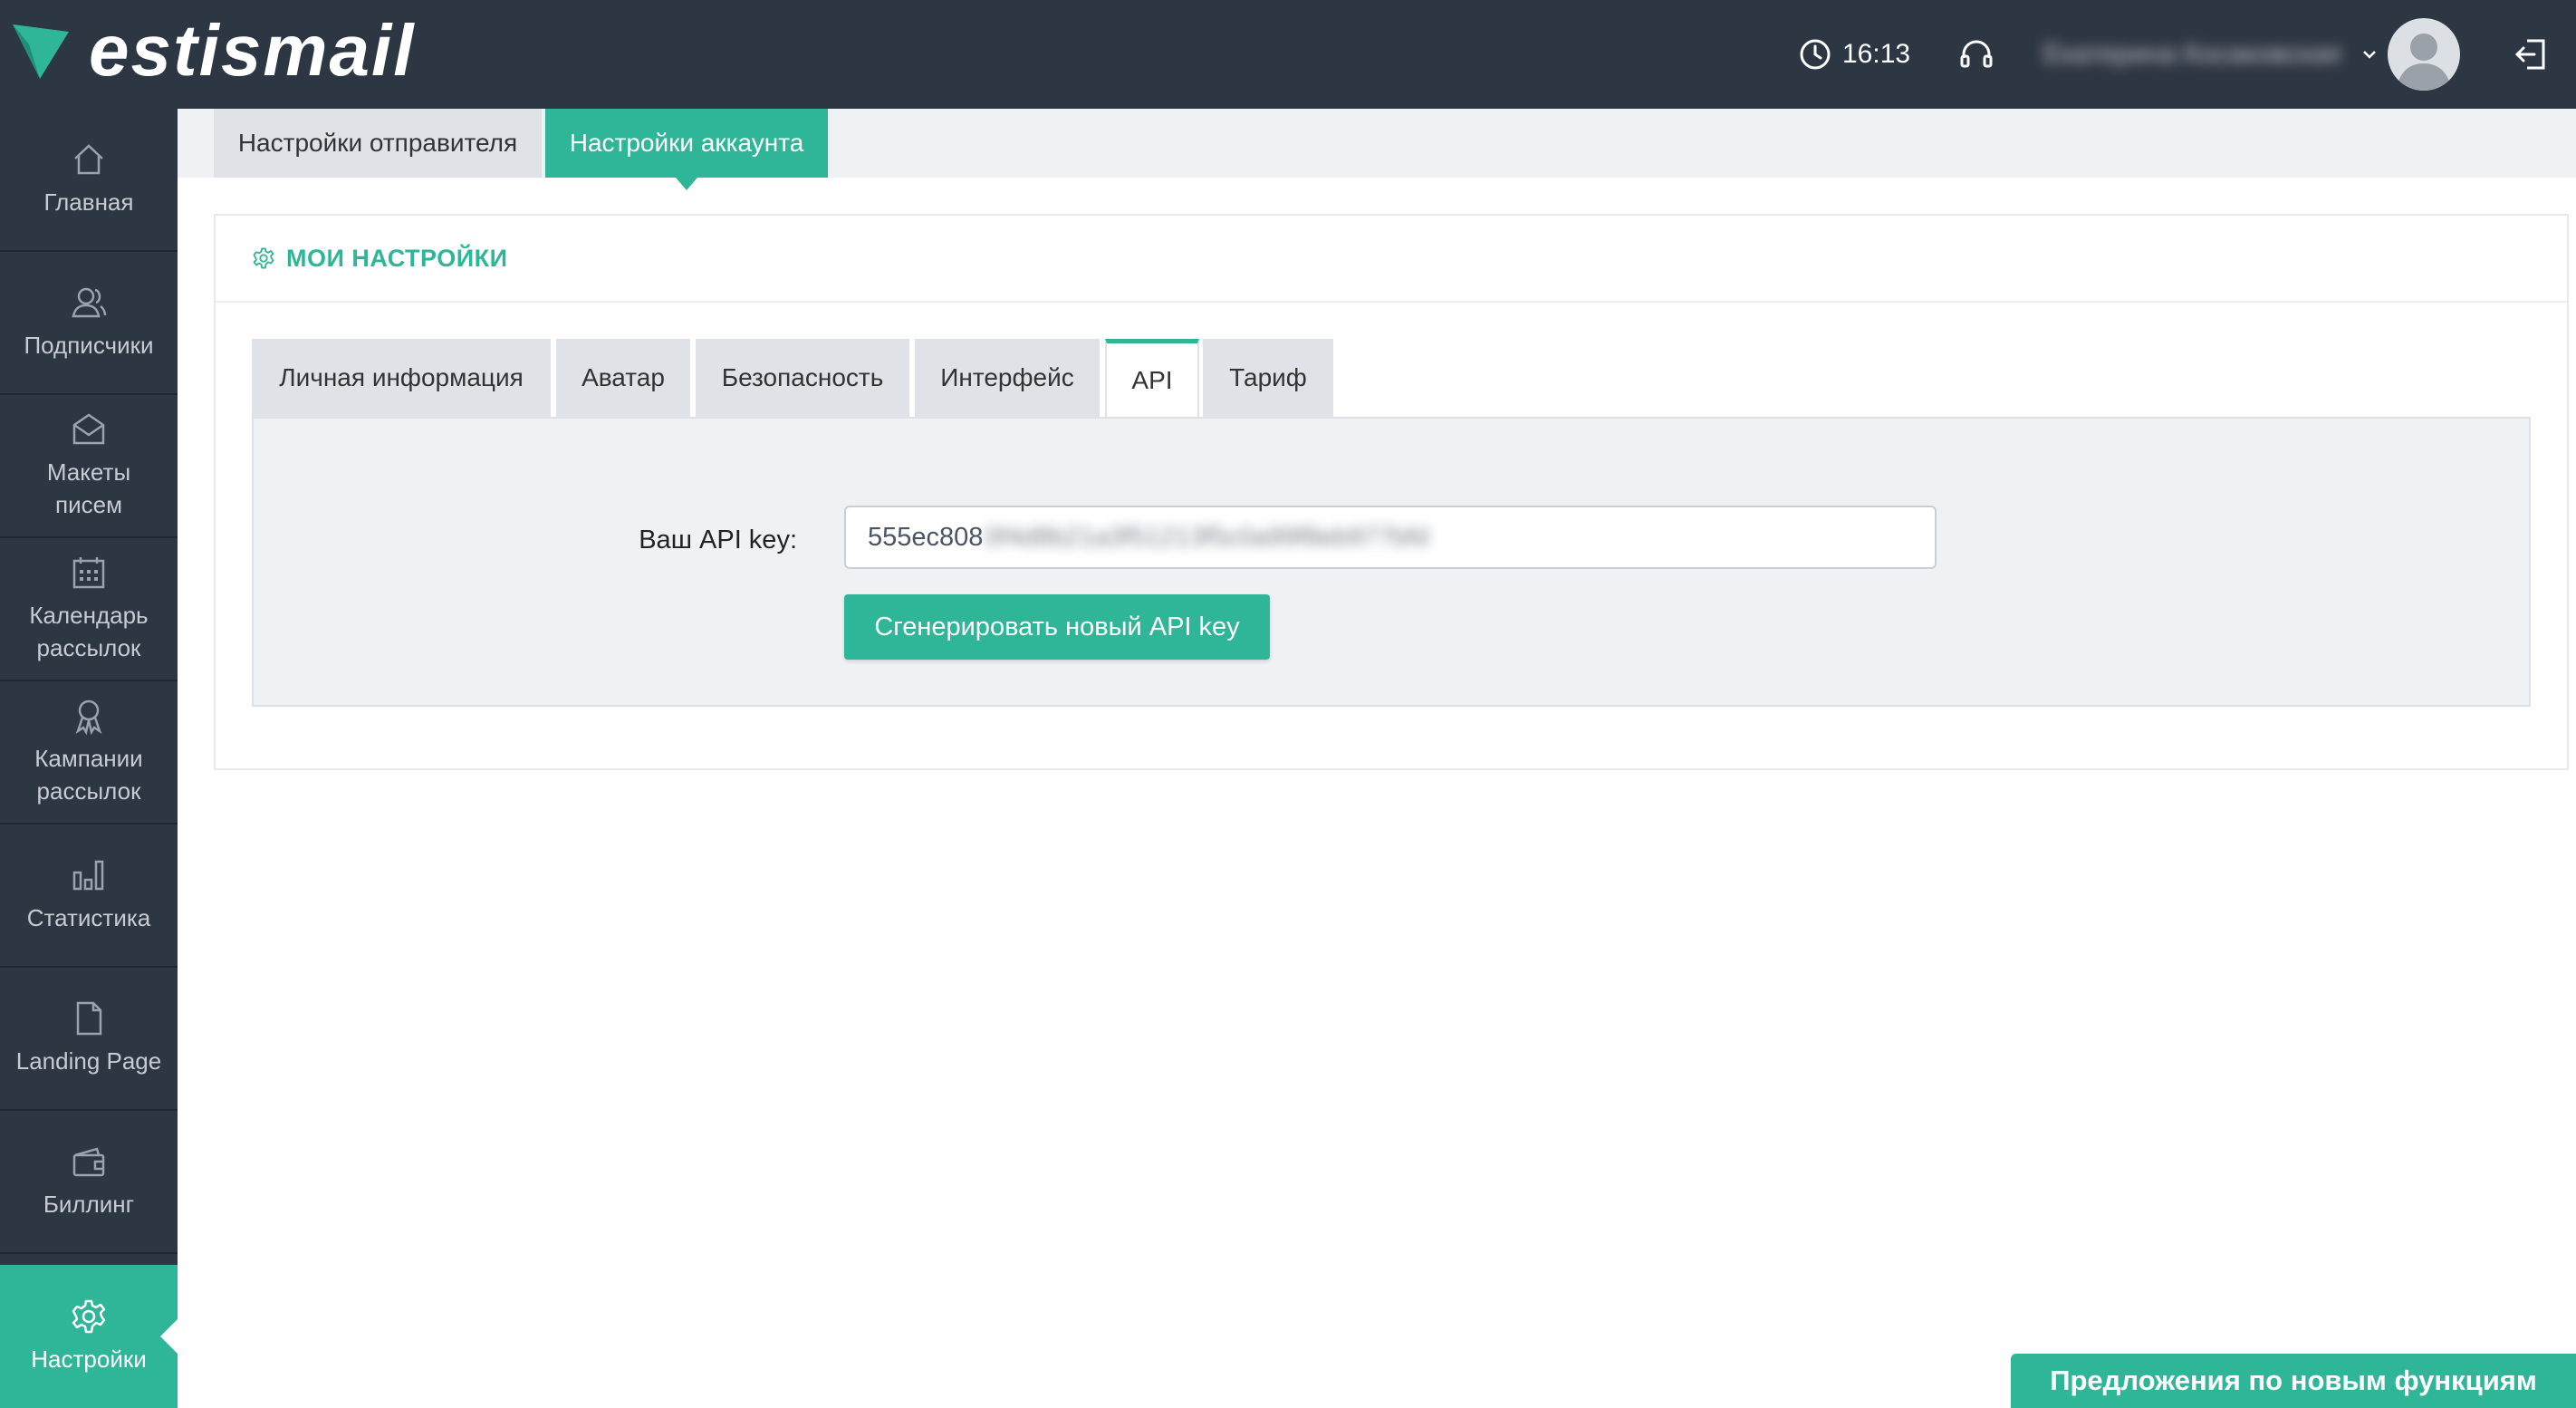  I want to click on sidebar-item-home: Главная, so click(89, 181).